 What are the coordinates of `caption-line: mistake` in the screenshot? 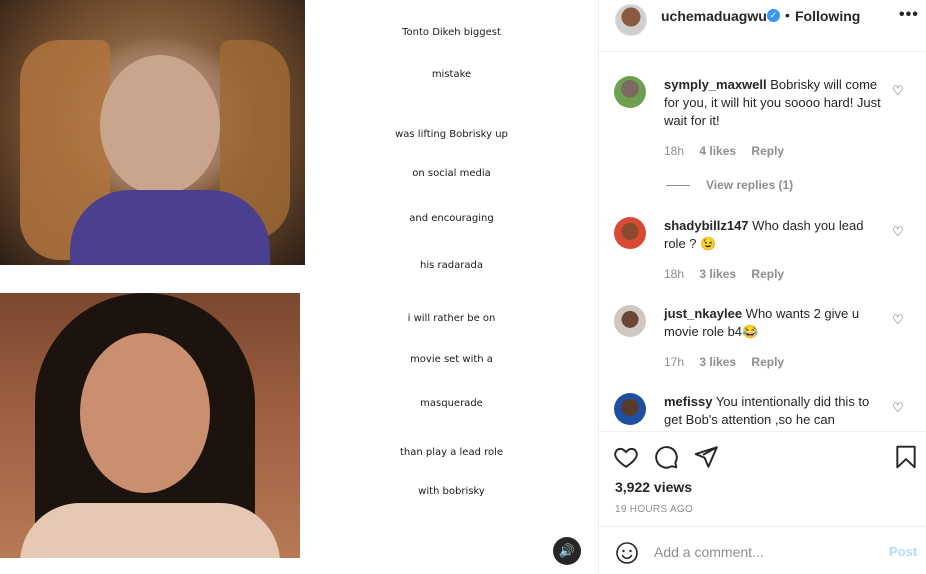 It's located at (451, 74).